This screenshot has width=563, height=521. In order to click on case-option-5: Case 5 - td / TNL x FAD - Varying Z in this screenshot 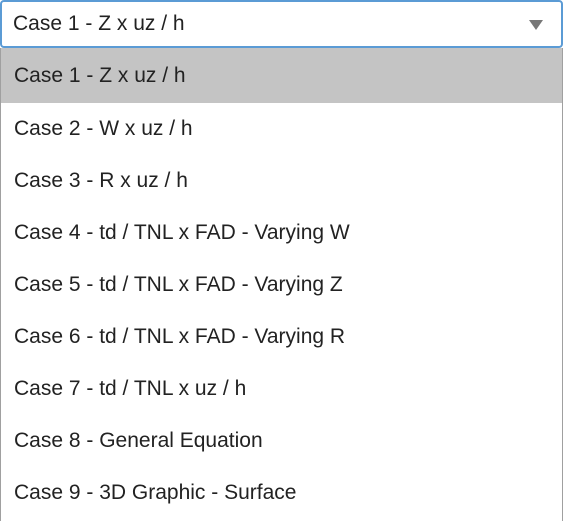, I will do `click(281, 285)`.